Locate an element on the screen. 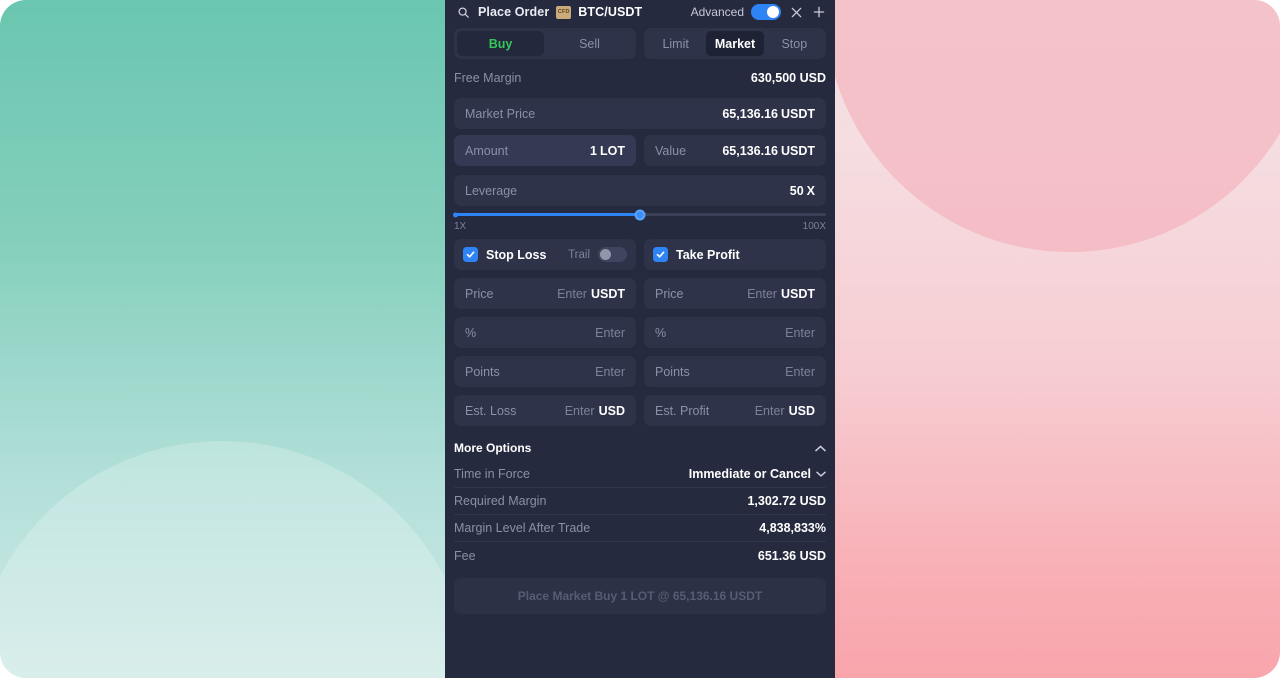 Image resolution: width=1280 pixels, height=678 pixels. amount-field: Amount 1 LOT is located at coordinates (545, 150).